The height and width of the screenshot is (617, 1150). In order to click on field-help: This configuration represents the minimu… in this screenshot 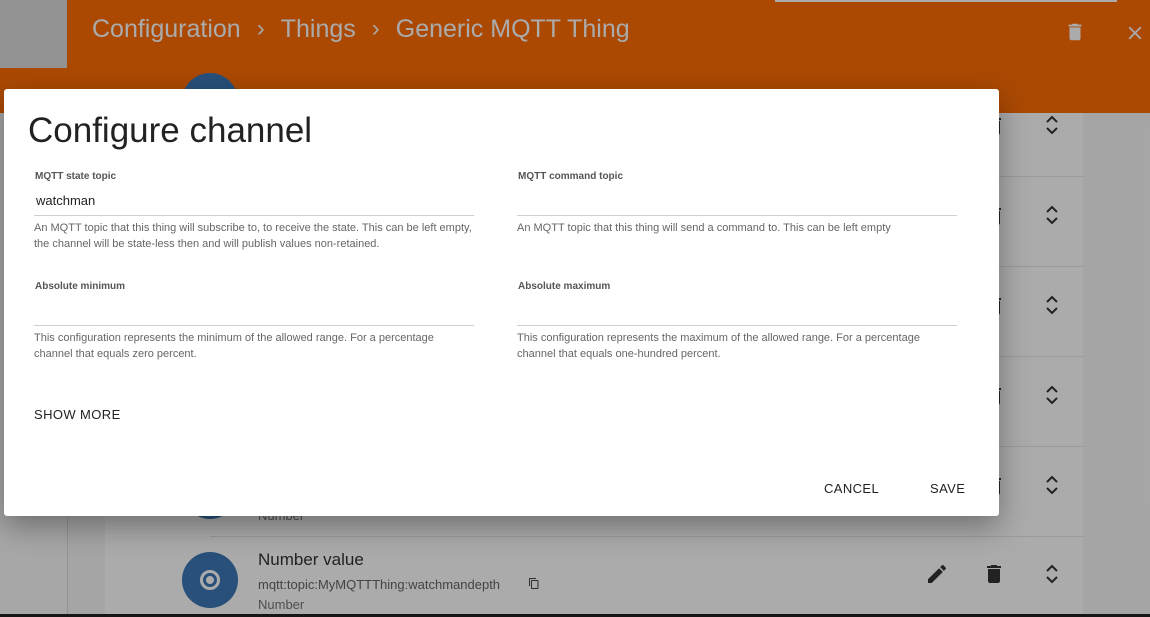, I will do `click(234, 346)`.